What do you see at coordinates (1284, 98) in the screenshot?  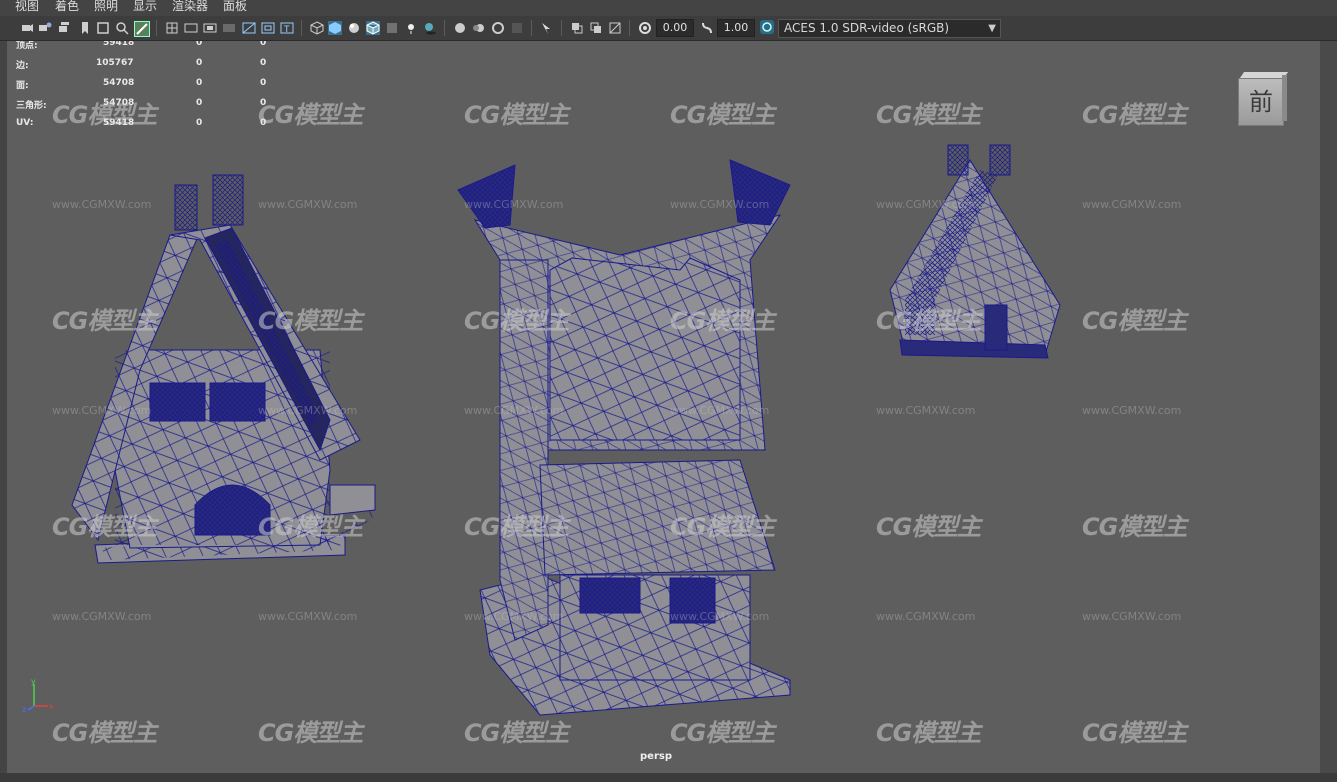 I see `viewcube-side-face` at bounding box center [1284, 98].